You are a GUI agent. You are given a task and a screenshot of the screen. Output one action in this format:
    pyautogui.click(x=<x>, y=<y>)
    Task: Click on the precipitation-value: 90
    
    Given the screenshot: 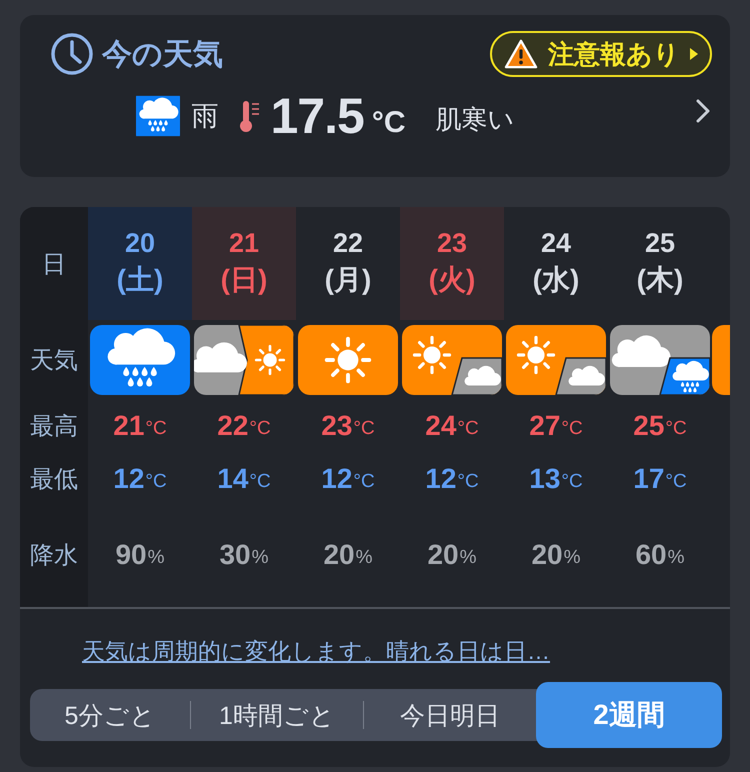 What is the action you would take?
    pyautogui.click(x=131, y=554)
    